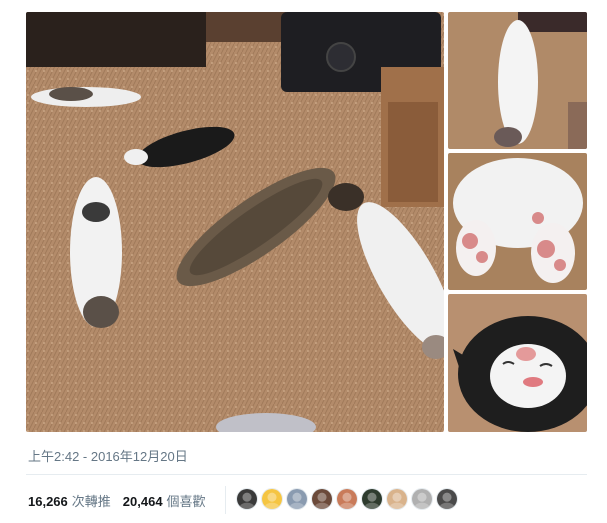 The height and width of the screenshot is (523, 607). I want to click on tweet-timestamp: 上午2:42 - 2016年12月20日, so click(108, 455).